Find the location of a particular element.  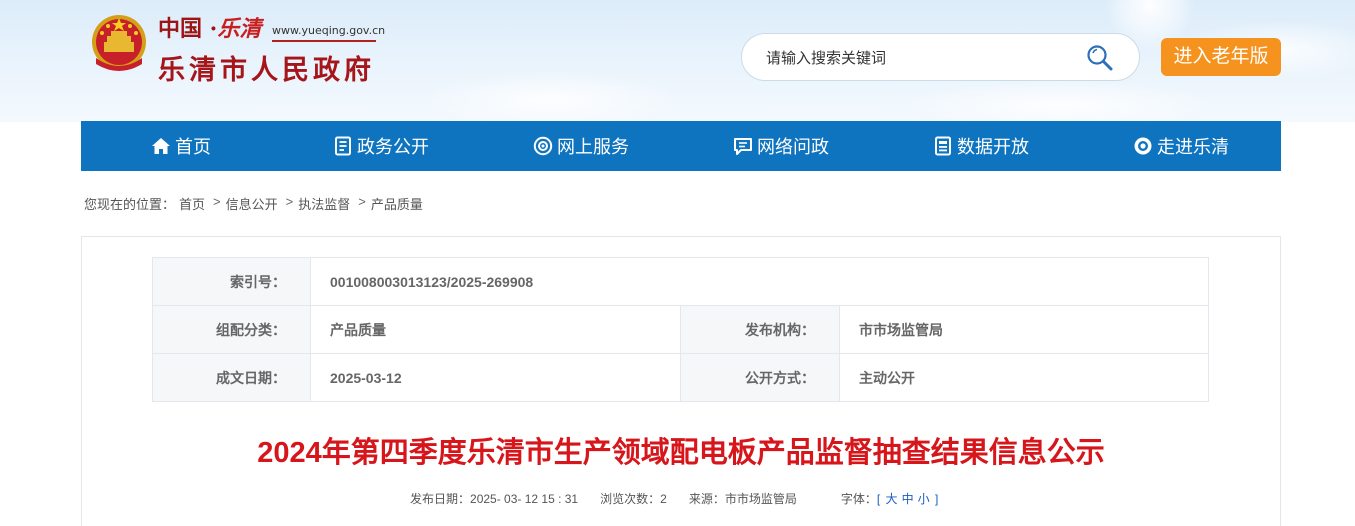

nav-item-online-service: 网上服务 is located at coordinates (581, 146).